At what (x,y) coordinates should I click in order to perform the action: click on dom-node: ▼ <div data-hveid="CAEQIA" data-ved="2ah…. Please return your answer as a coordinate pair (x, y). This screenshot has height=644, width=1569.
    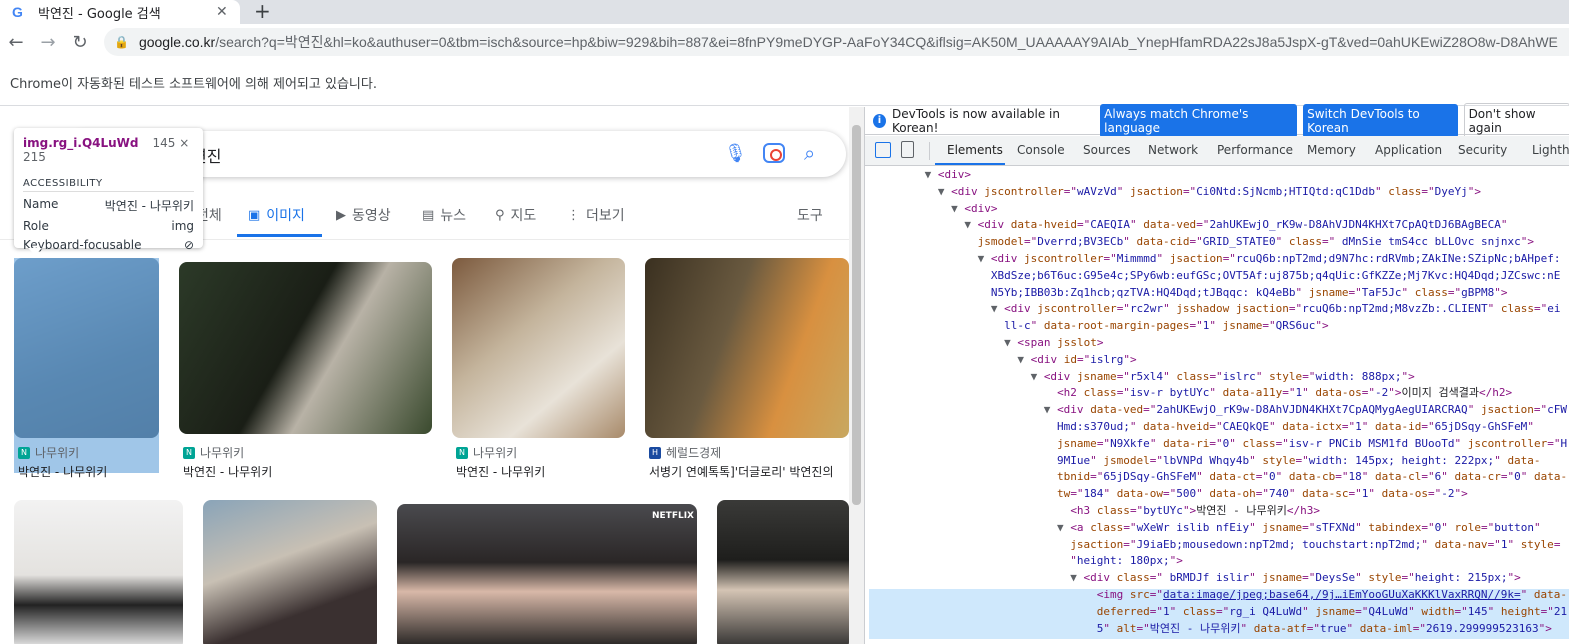
    Looking at the image, I should click on (1186, 225).